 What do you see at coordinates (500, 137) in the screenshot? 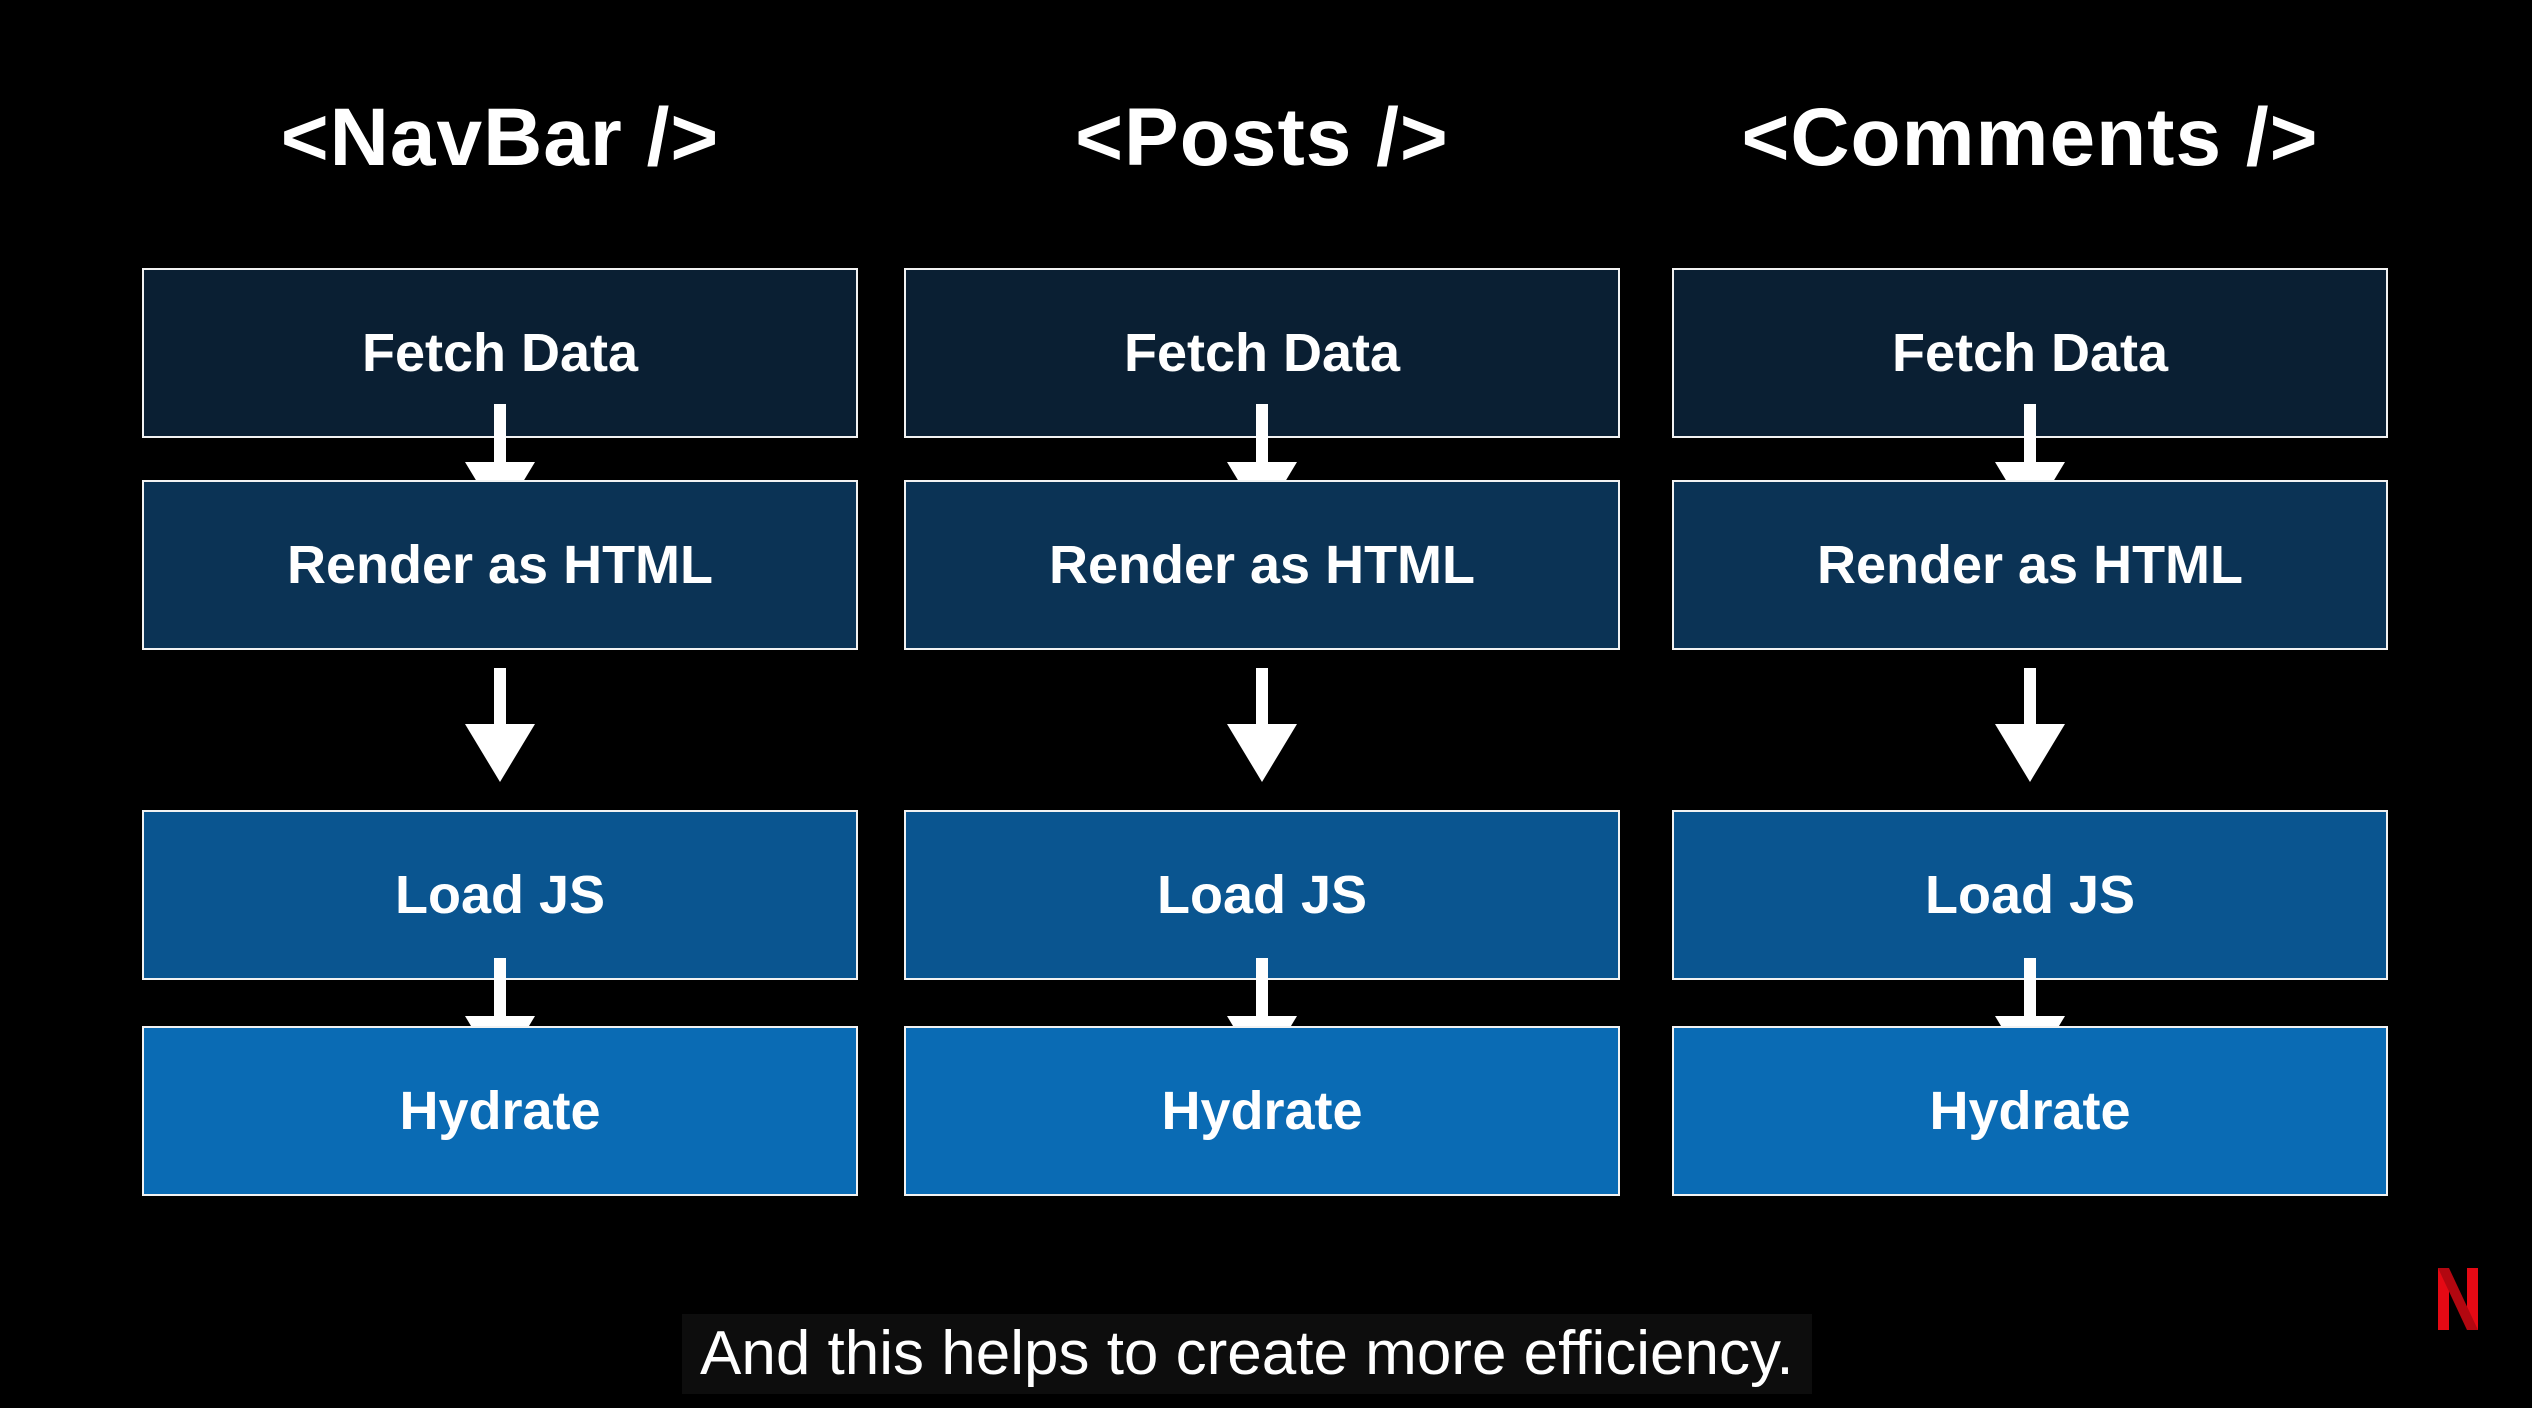
I see `column-title-navbar: <NavBar />` at bounding box center [500, 137].